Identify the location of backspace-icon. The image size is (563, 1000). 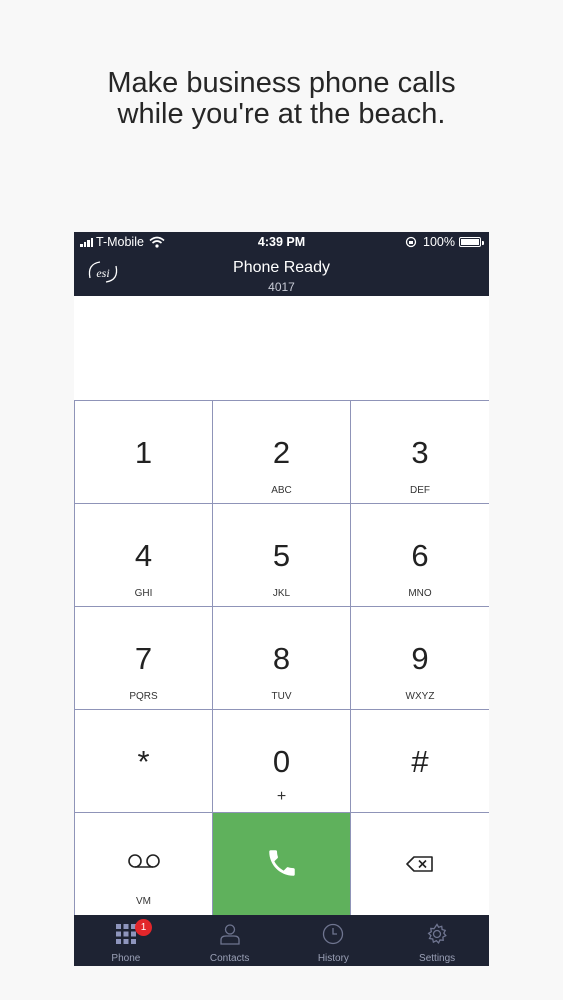
(419, 864).